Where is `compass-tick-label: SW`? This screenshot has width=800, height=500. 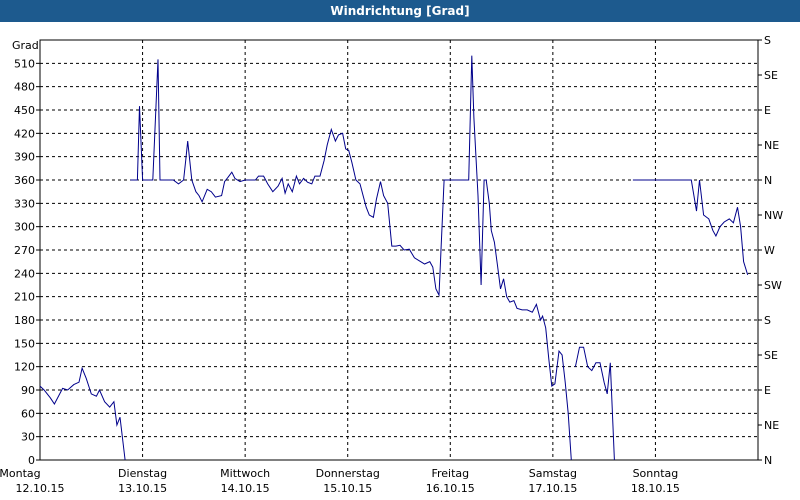
compass-tick-label: SW is located at coordinates (773, 285).